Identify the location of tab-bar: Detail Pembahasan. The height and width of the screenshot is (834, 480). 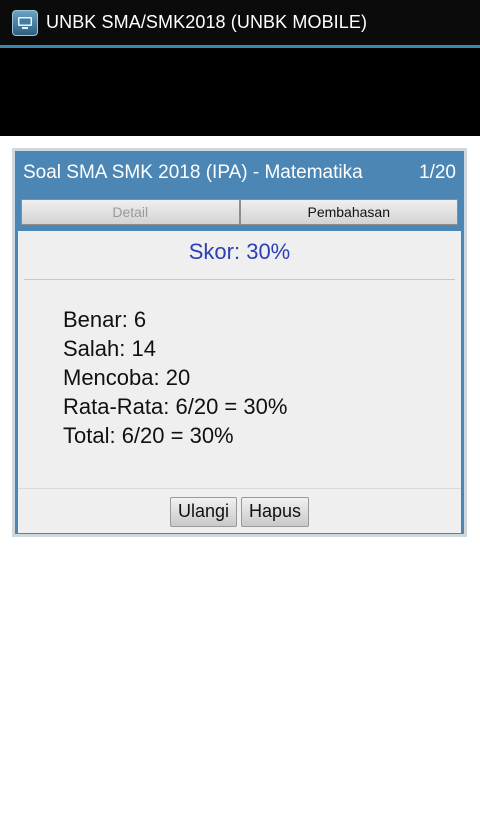
(239, 212).